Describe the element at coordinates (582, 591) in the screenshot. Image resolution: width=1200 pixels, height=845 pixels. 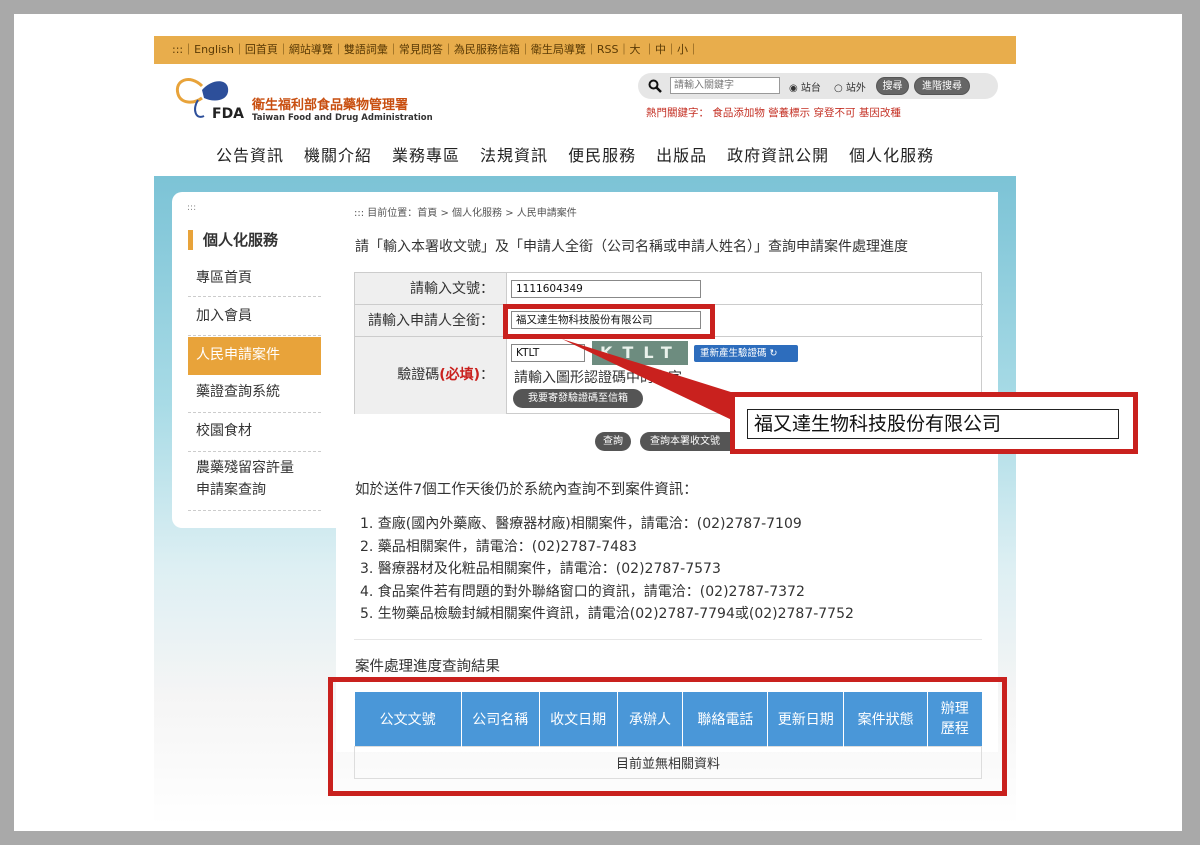
I see `contact-item: 4. 食品案件若有問題的對外聯絡窗口的資訊，請電洽：(02)2787-7372` at that location.